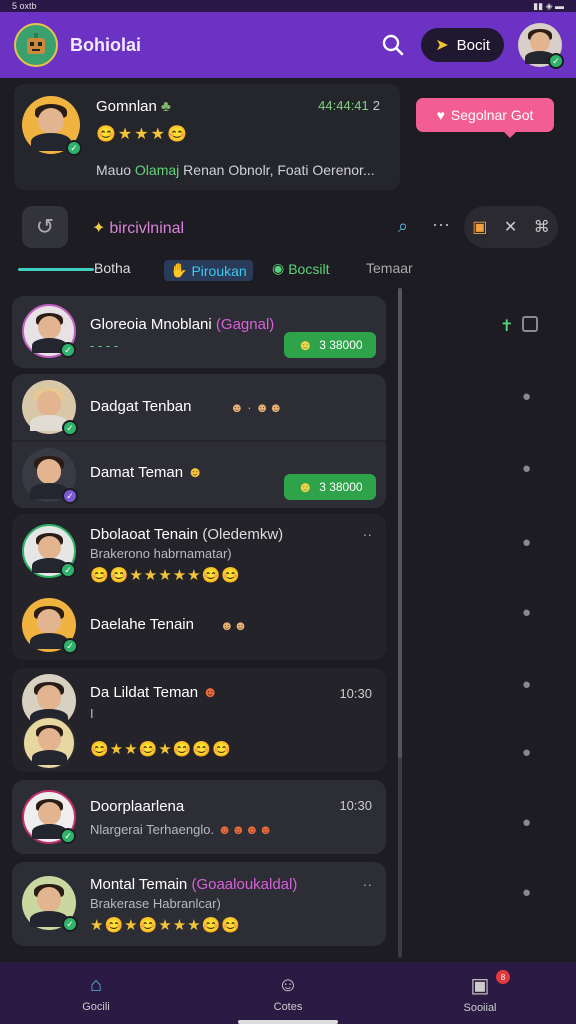 The height and width of the screenshot is (1024, 576). I want to click on party-icon: ✦, so click(99, 228).